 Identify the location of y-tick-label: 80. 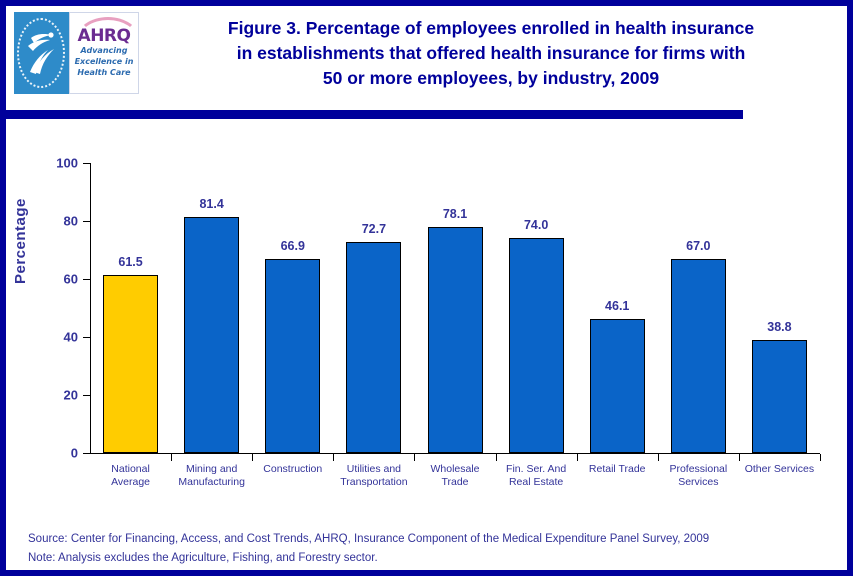
(70, 221).